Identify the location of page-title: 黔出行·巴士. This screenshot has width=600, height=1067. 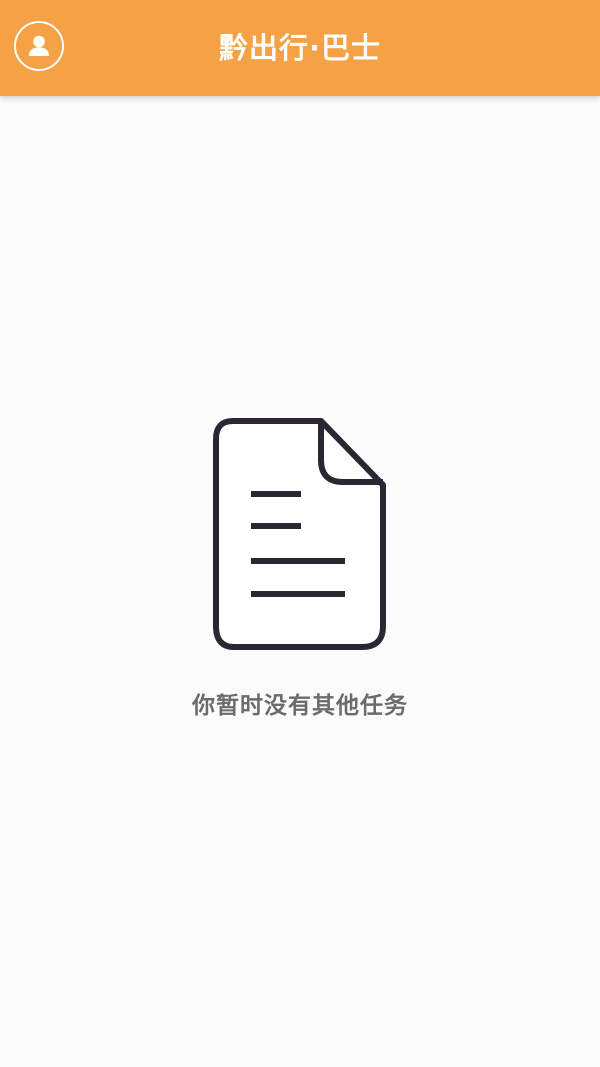
(300, 48).